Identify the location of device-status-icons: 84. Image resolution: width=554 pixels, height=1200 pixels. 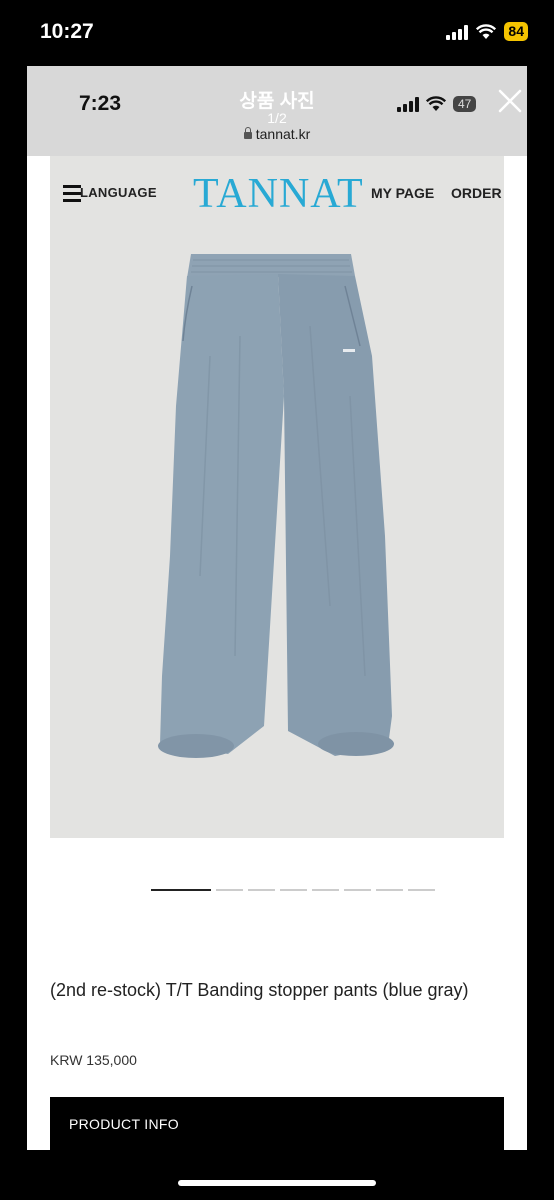
(487, 31).